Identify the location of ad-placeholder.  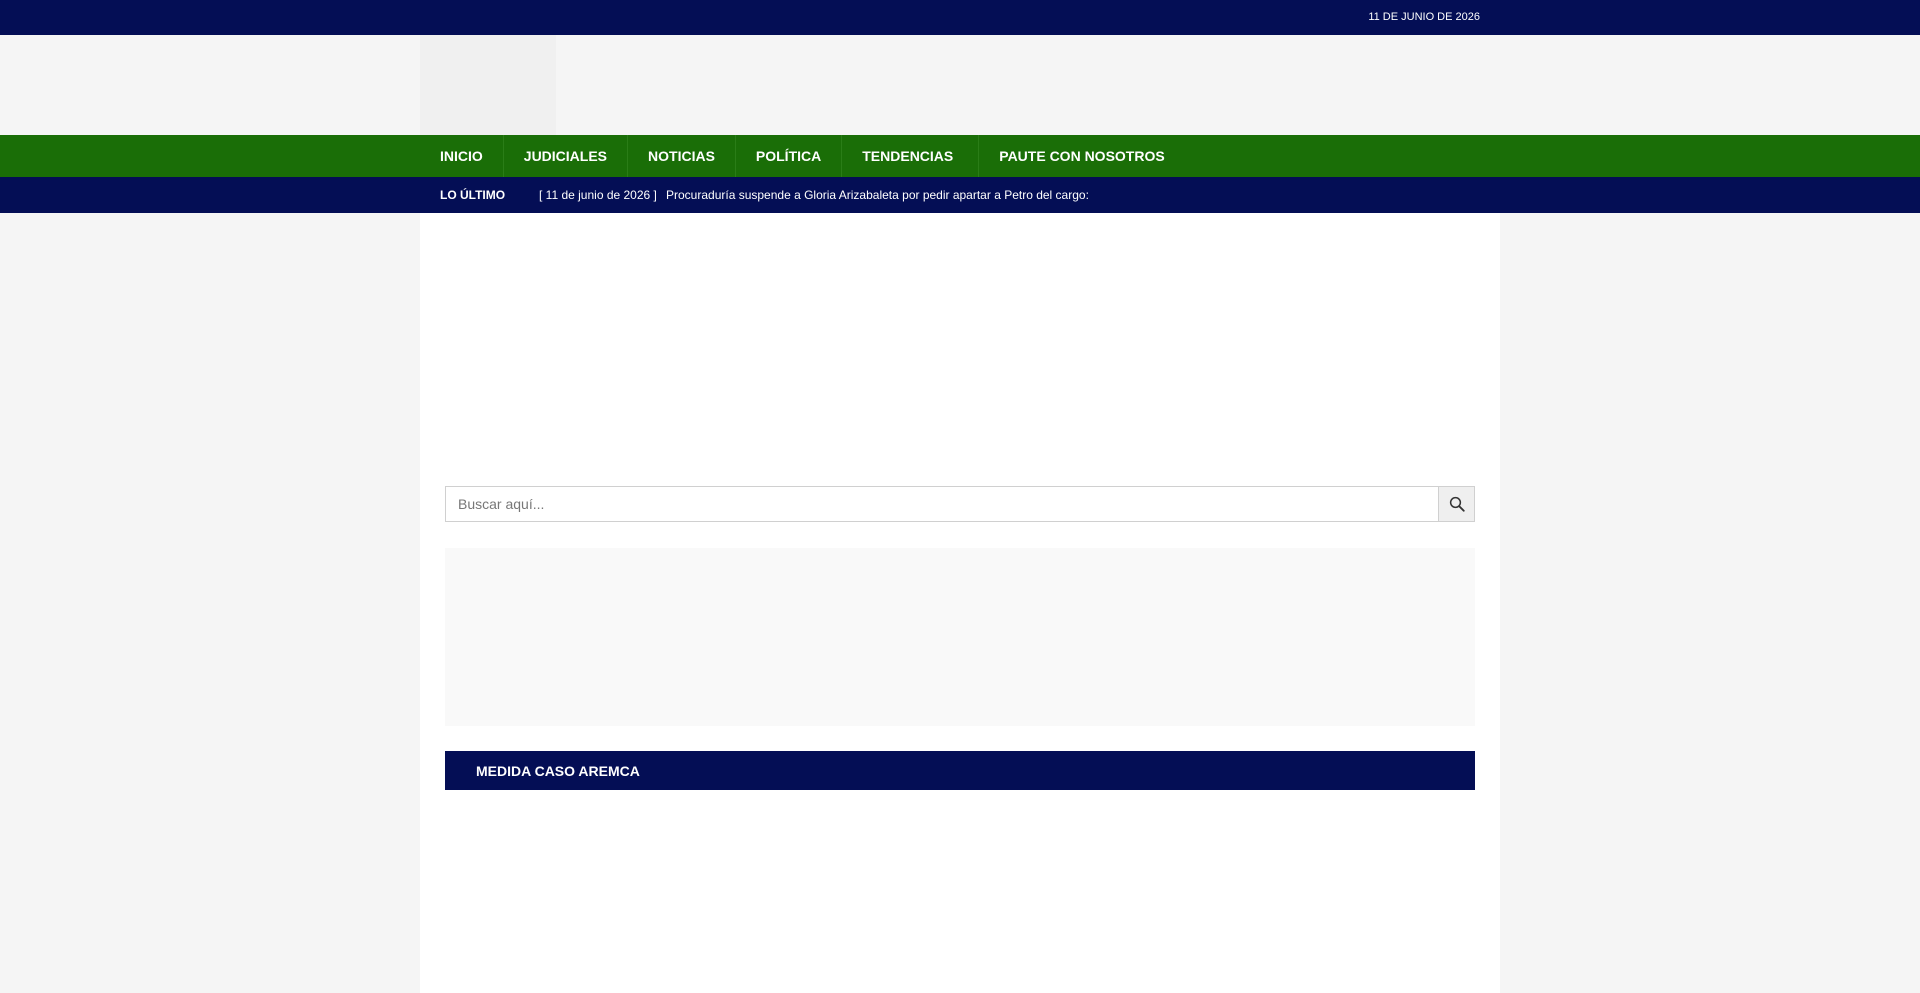
(960, 637).